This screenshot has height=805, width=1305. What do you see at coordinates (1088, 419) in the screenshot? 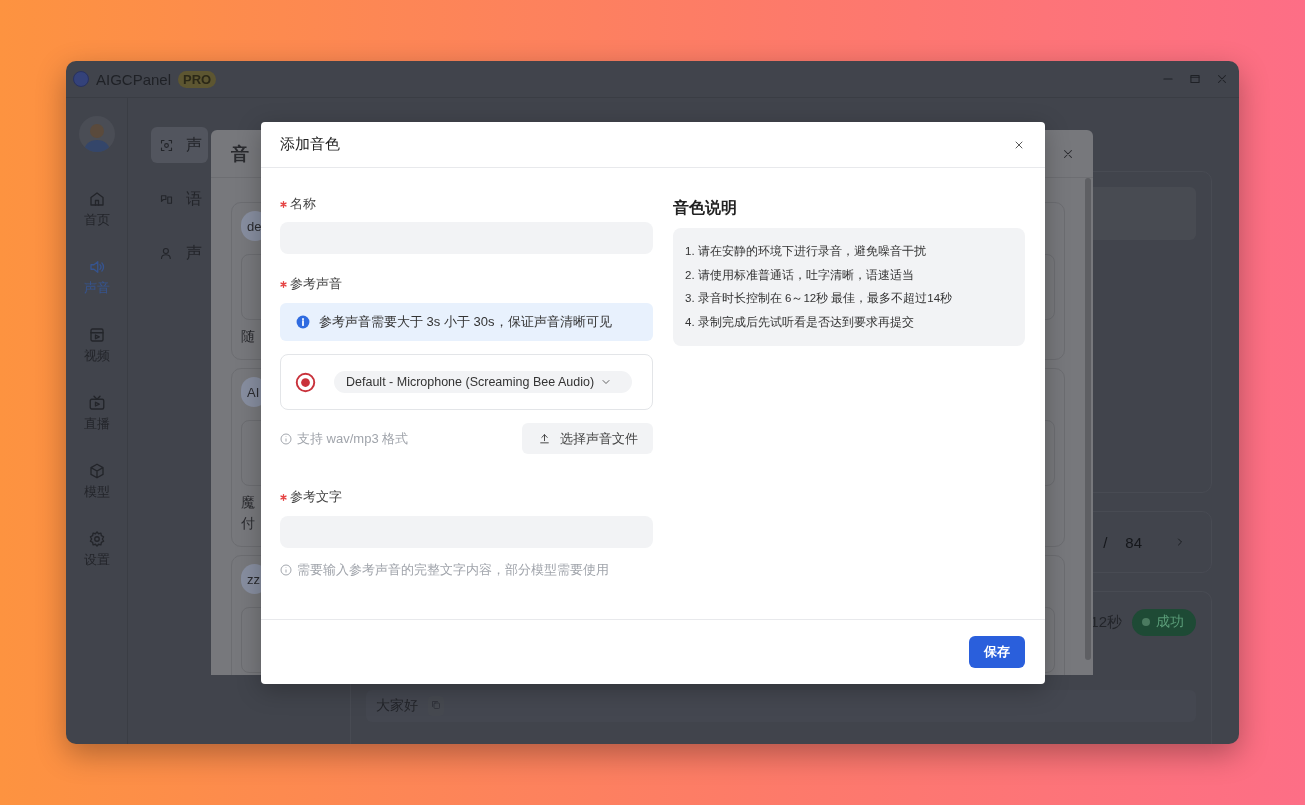
I see `scrollbar-thumb` at bounding box center [1088, 419].